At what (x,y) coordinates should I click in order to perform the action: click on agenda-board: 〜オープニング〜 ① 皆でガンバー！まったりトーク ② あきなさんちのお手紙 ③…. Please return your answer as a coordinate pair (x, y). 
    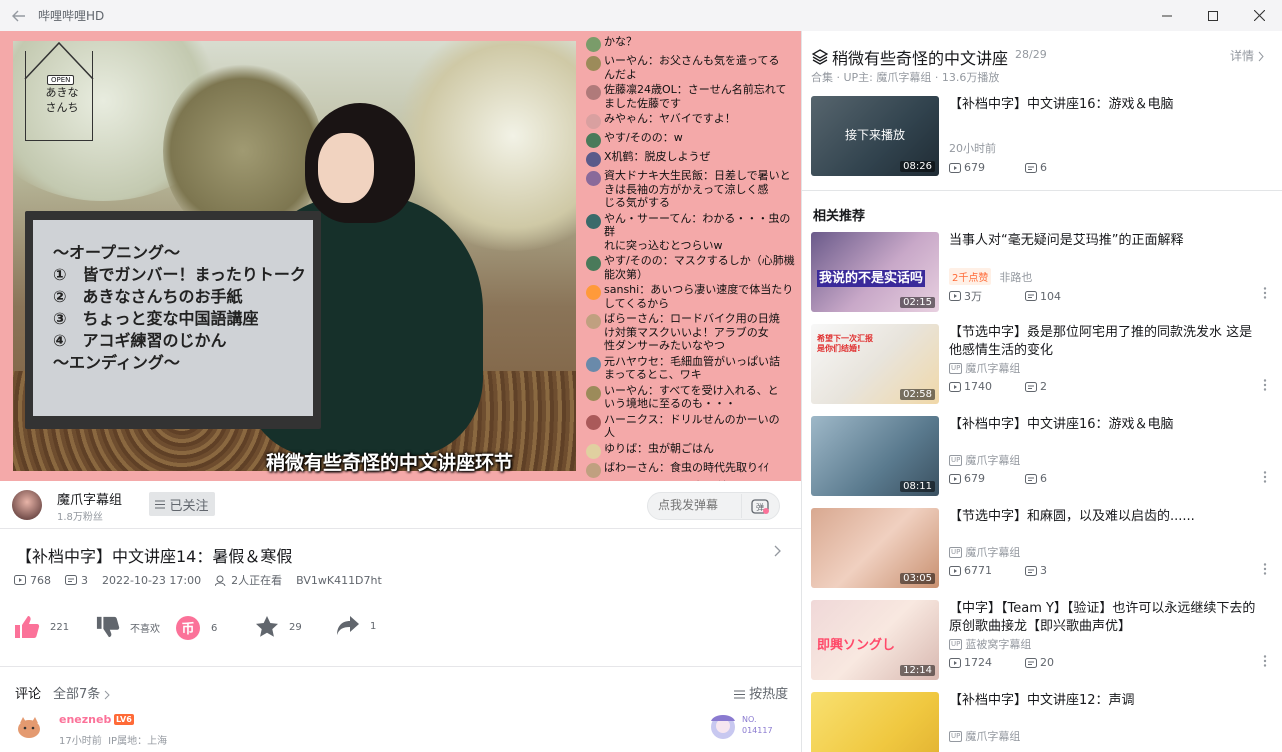
    Looking at the image, I should click on (173, 320).